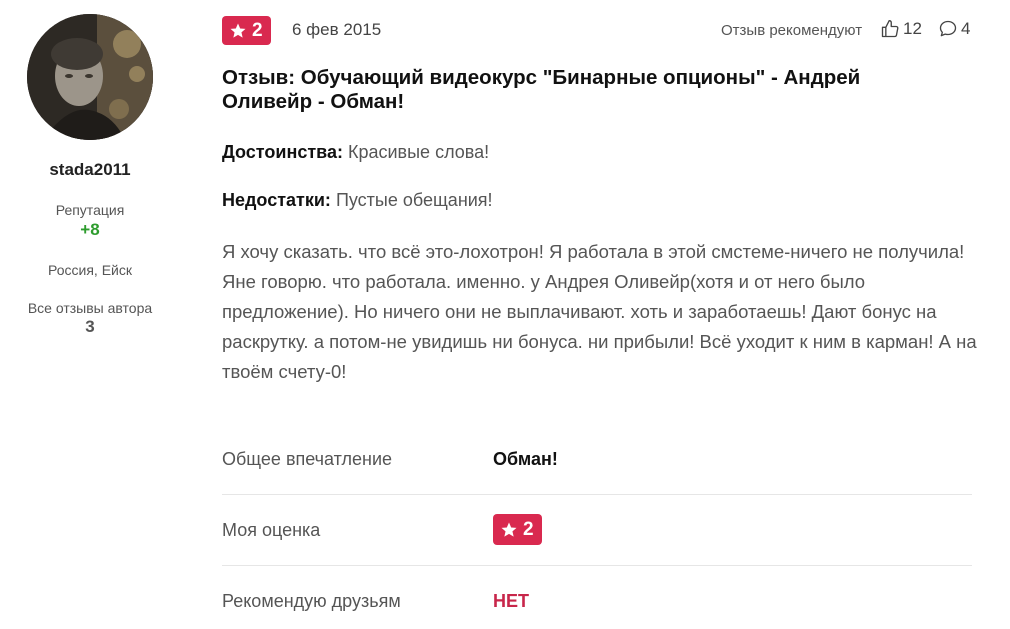 The image size is (1010, 629). Describe the element at coordinates (90, 327) in the screenshot. I see `all-reviews-count: 3` at that location.